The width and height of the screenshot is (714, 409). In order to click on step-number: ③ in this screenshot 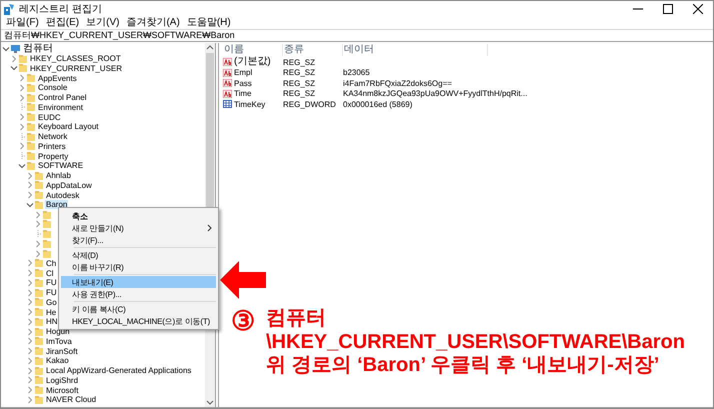, I will do `click(243, 321)`.